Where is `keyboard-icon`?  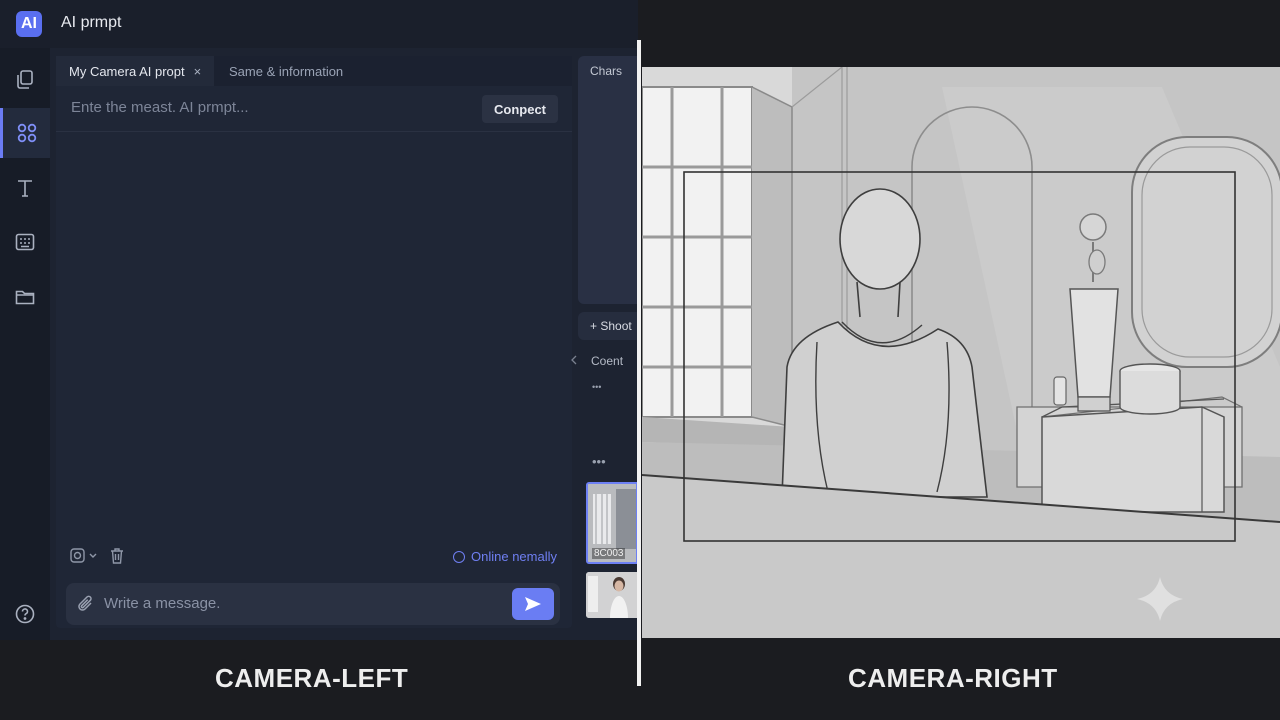
keyboard-icon is located at coordinates (25, 242).